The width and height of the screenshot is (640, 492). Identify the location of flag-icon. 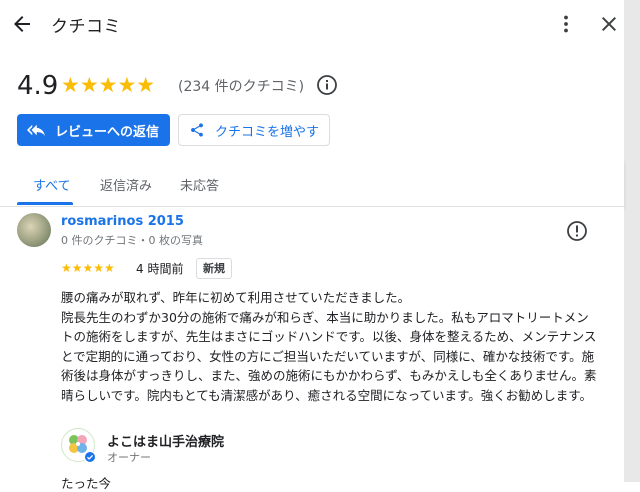
(577, 231).